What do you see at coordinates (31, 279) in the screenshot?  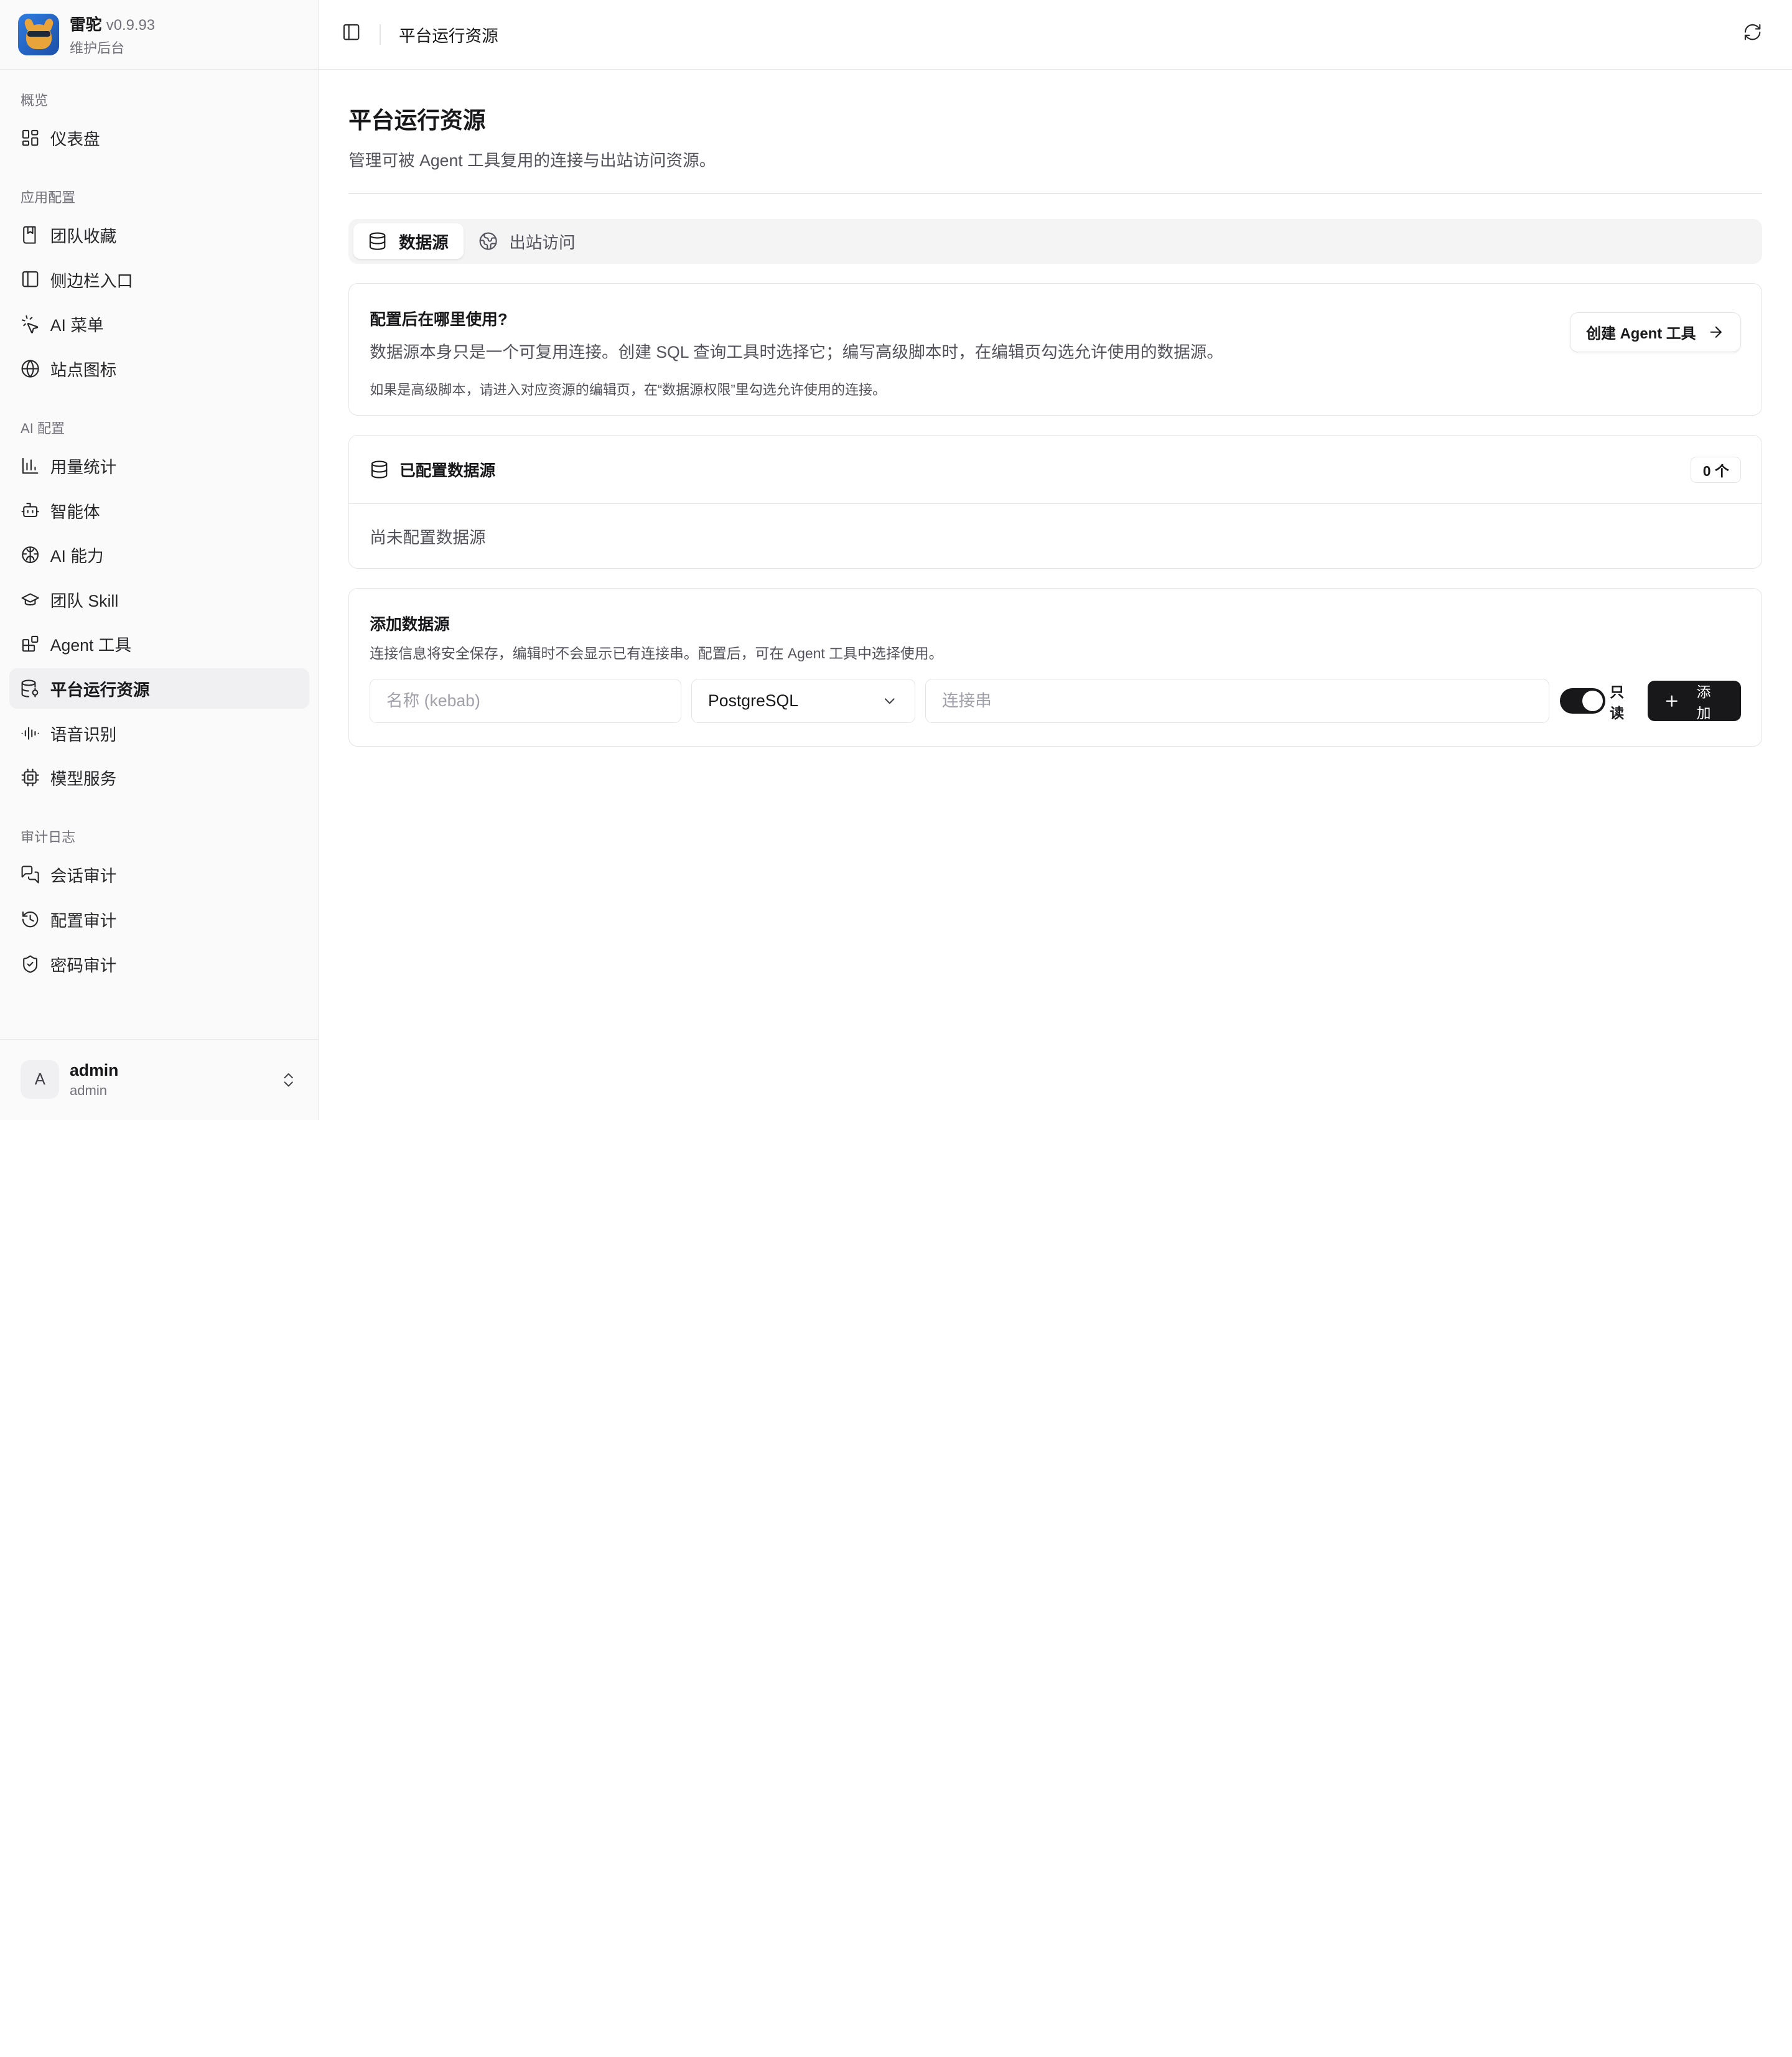 I see `sidebar-icon` at bounding box center [31, 279].